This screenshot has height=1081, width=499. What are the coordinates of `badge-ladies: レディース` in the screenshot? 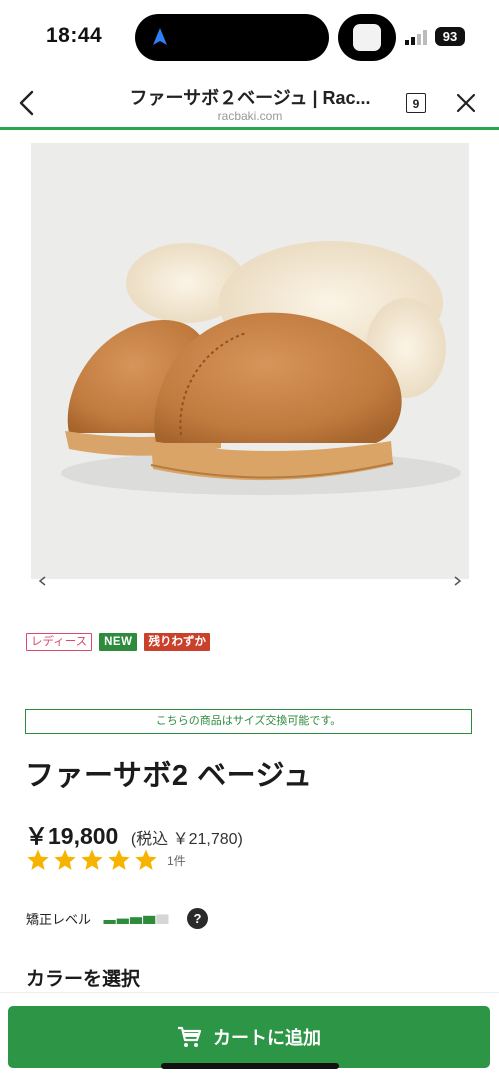 It's located at (59, 642).